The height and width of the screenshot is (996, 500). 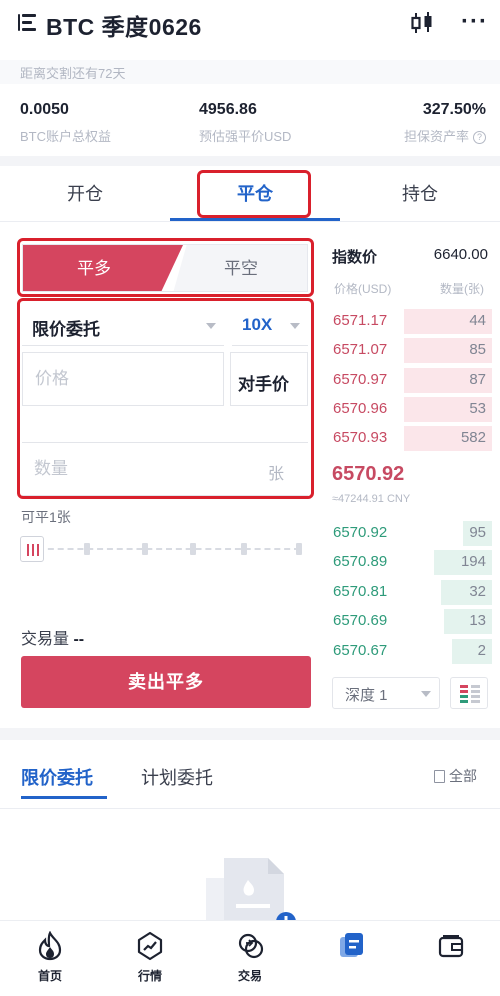 I want to click on bid-row: 6570.89 194, so click(x=411, y=562).